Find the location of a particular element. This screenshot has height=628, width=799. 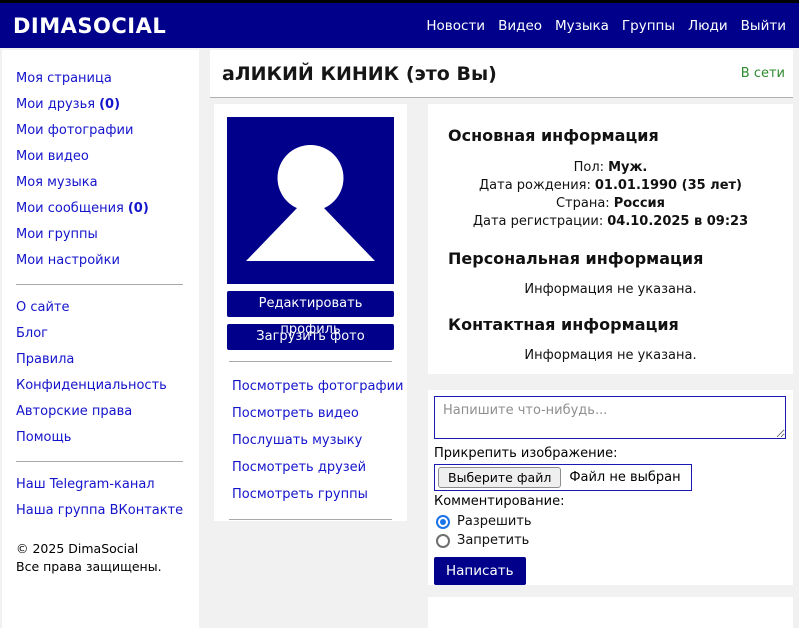

personal-info-empty-text: Информация не указана. is located at coordinates (610, 289).